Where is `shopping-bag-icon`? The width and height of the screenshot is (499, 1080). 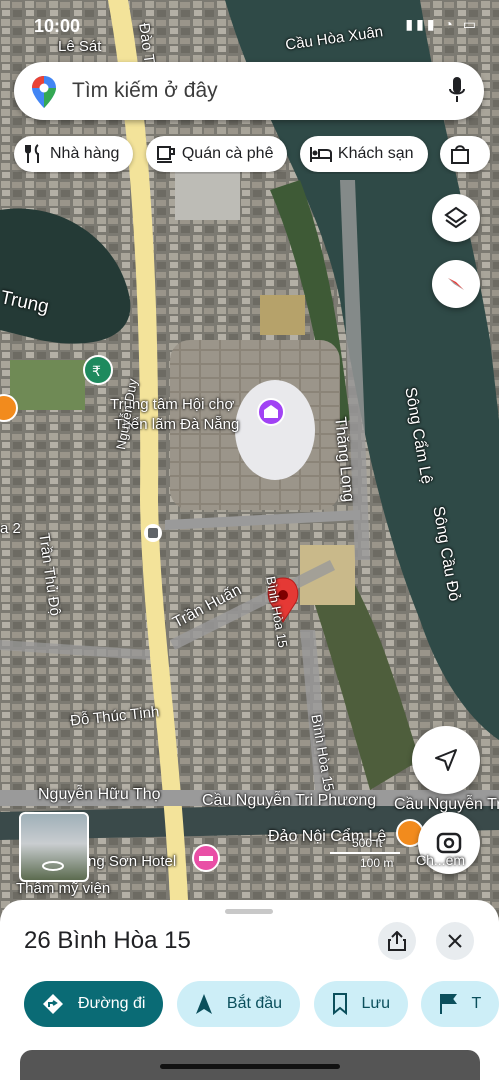
shopping-bag-icon is located at coordinates (459, 154).